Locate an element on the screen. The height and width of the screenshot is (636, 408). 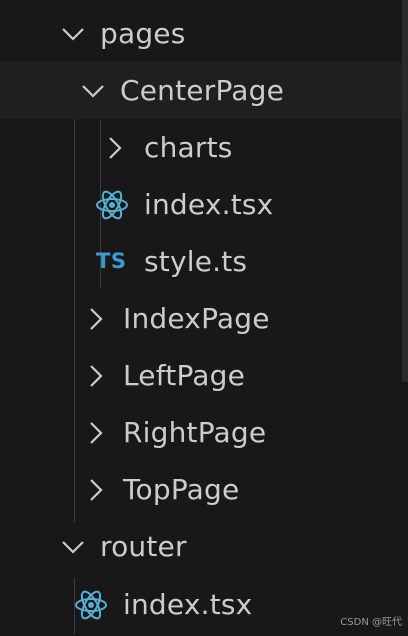
folder-label: router is located at coordinates (143, 546).